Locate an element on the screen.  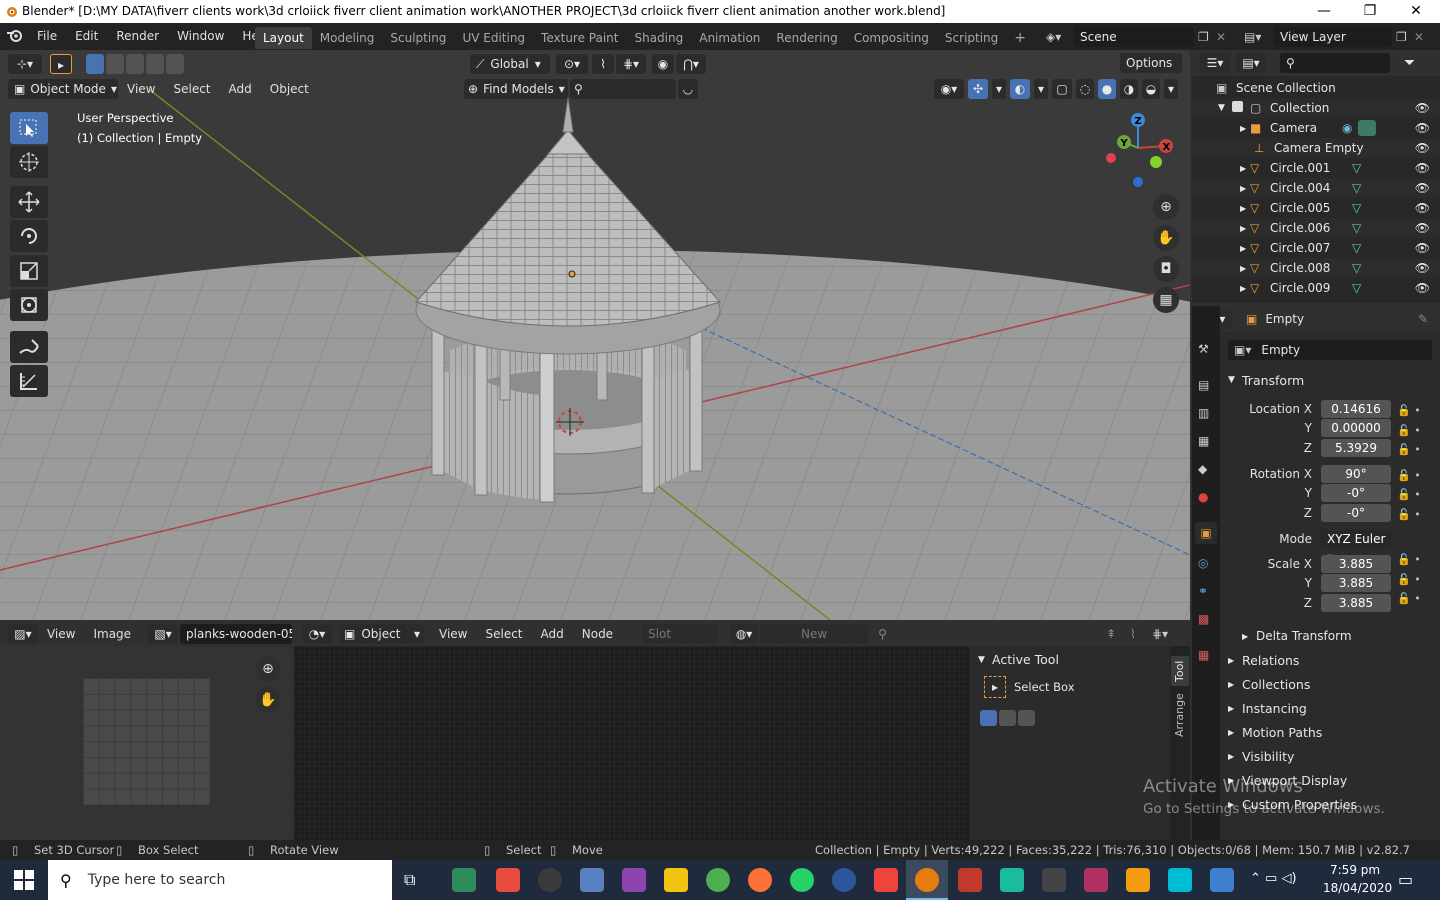
word-icon is located at coordinates (844, 880).